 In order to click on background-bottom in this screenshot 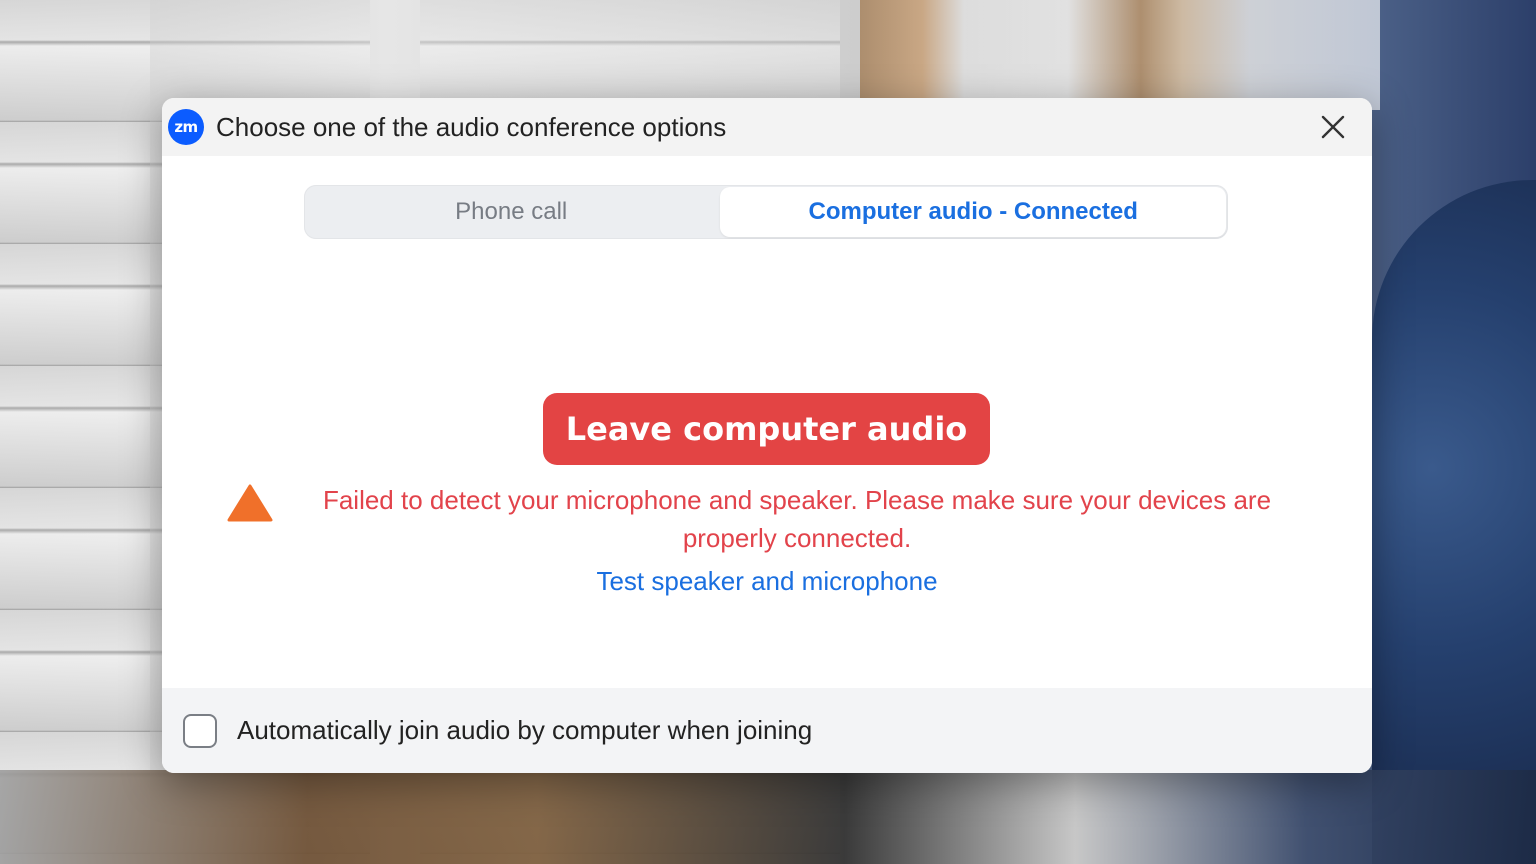, I will do `click(768, 817)`.